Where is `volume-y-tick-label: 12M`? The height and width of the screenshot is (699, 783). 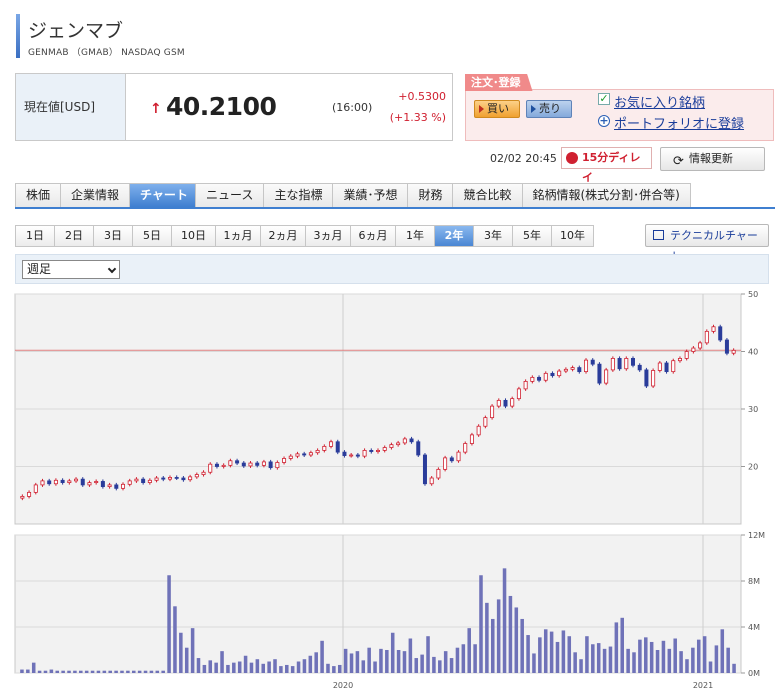
volume-y-tick-label: 12M is located at coordinates (756, 535).